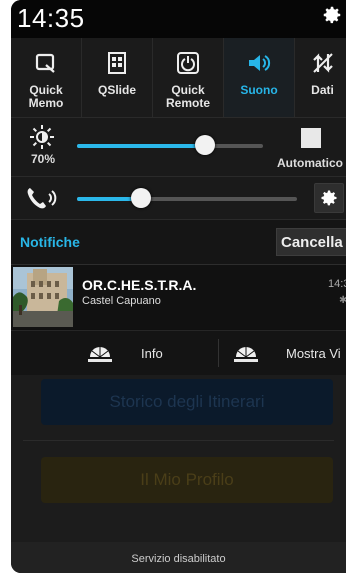  What do you see at coordinates (205, 145) in the screenshot?
I see `brightness-slider-thumb` at bounding box center [205, 145].